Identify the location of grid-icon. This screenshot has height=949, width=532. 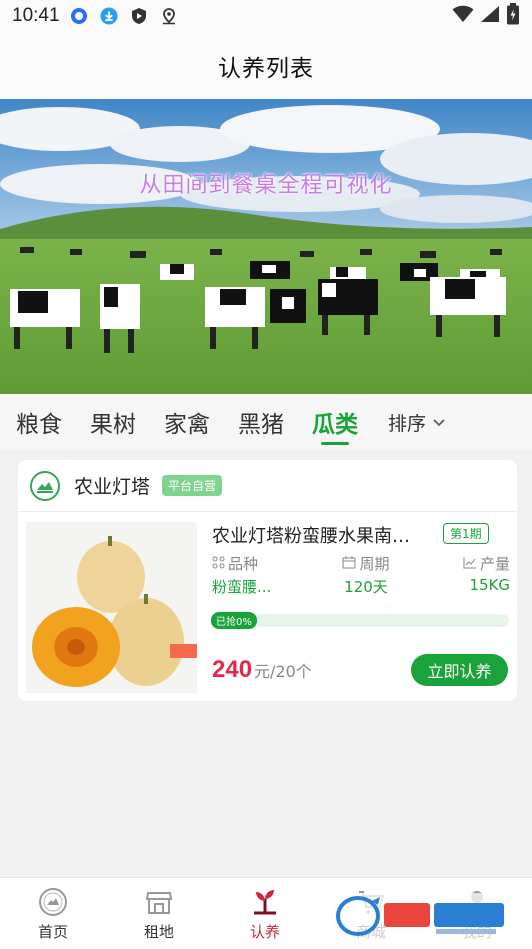
(218, 564).